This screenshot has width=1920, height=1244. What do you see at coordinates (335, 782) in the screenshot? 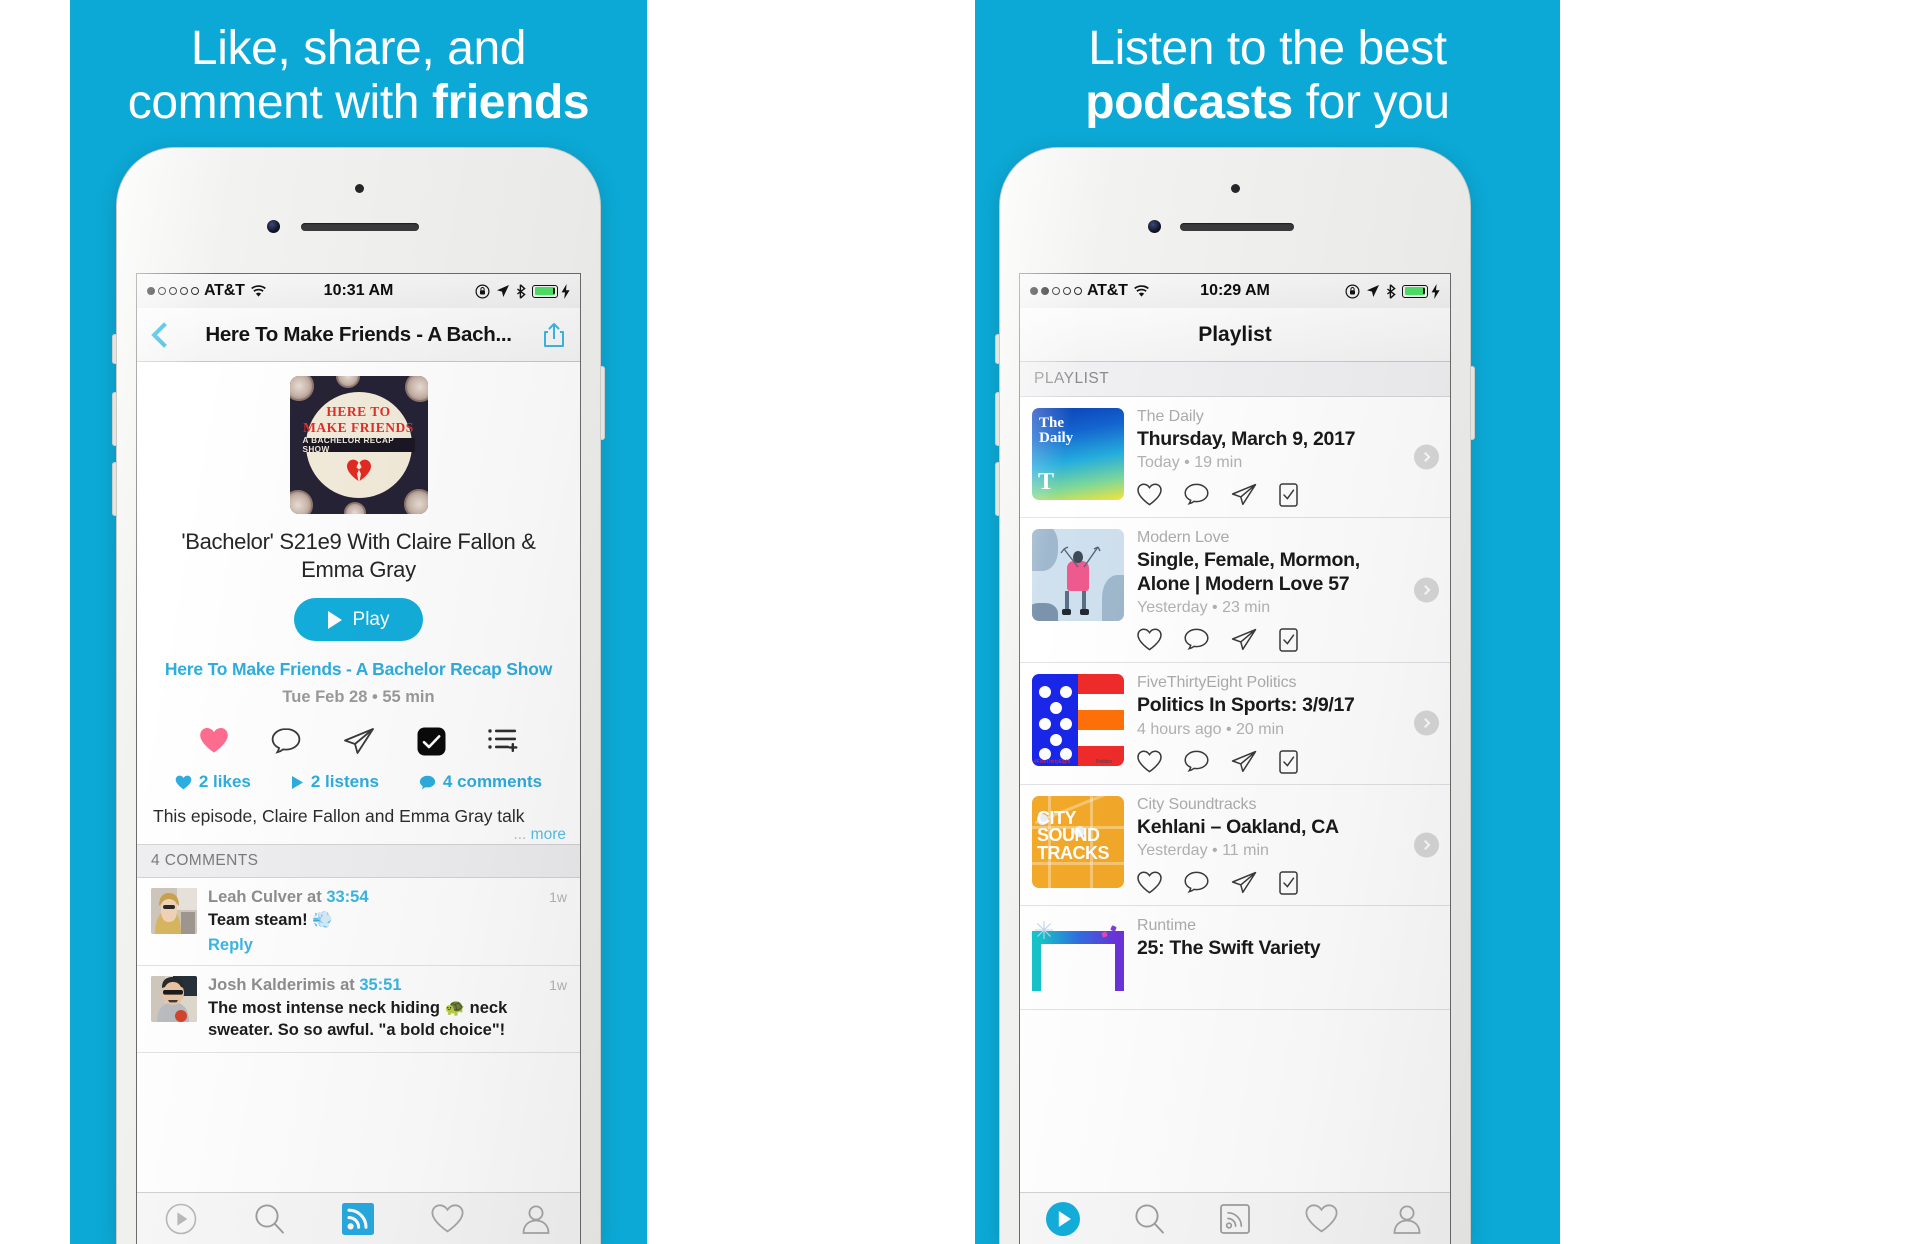
I see `listens-stat: 2 listens` at bounding box center [335, 782].